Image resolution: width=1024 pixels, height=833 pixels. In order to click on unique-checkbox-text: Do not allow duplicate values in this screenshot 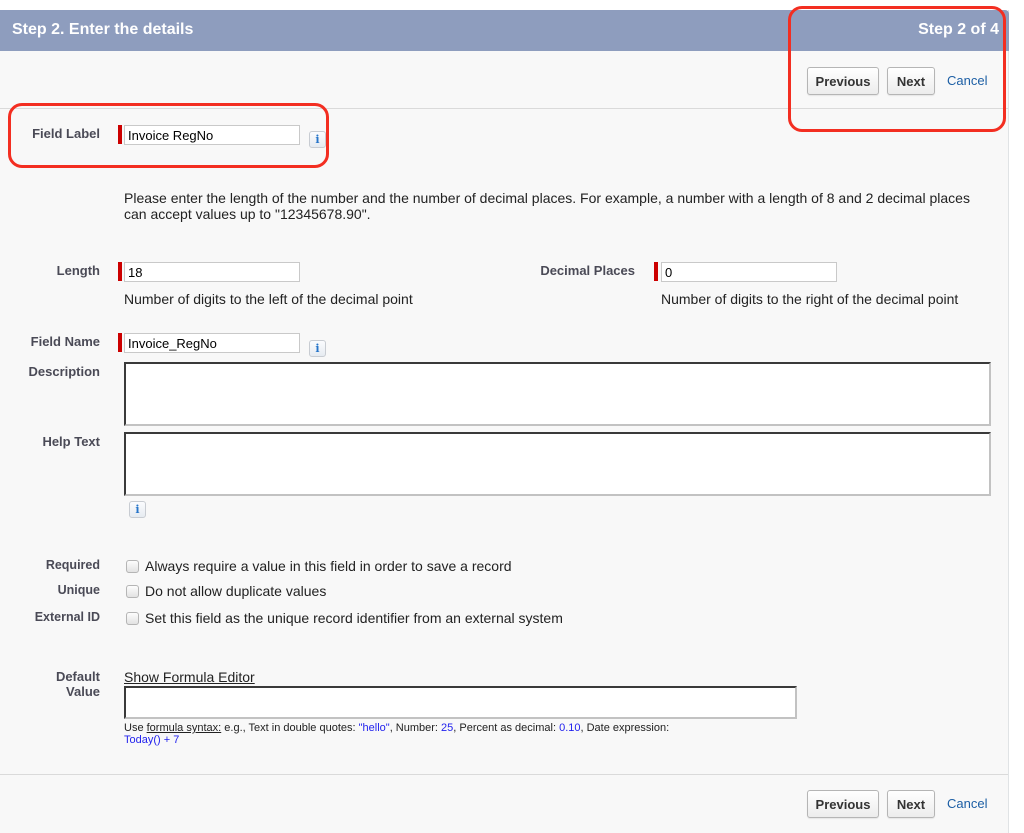, I will do `click(236, 591)`.